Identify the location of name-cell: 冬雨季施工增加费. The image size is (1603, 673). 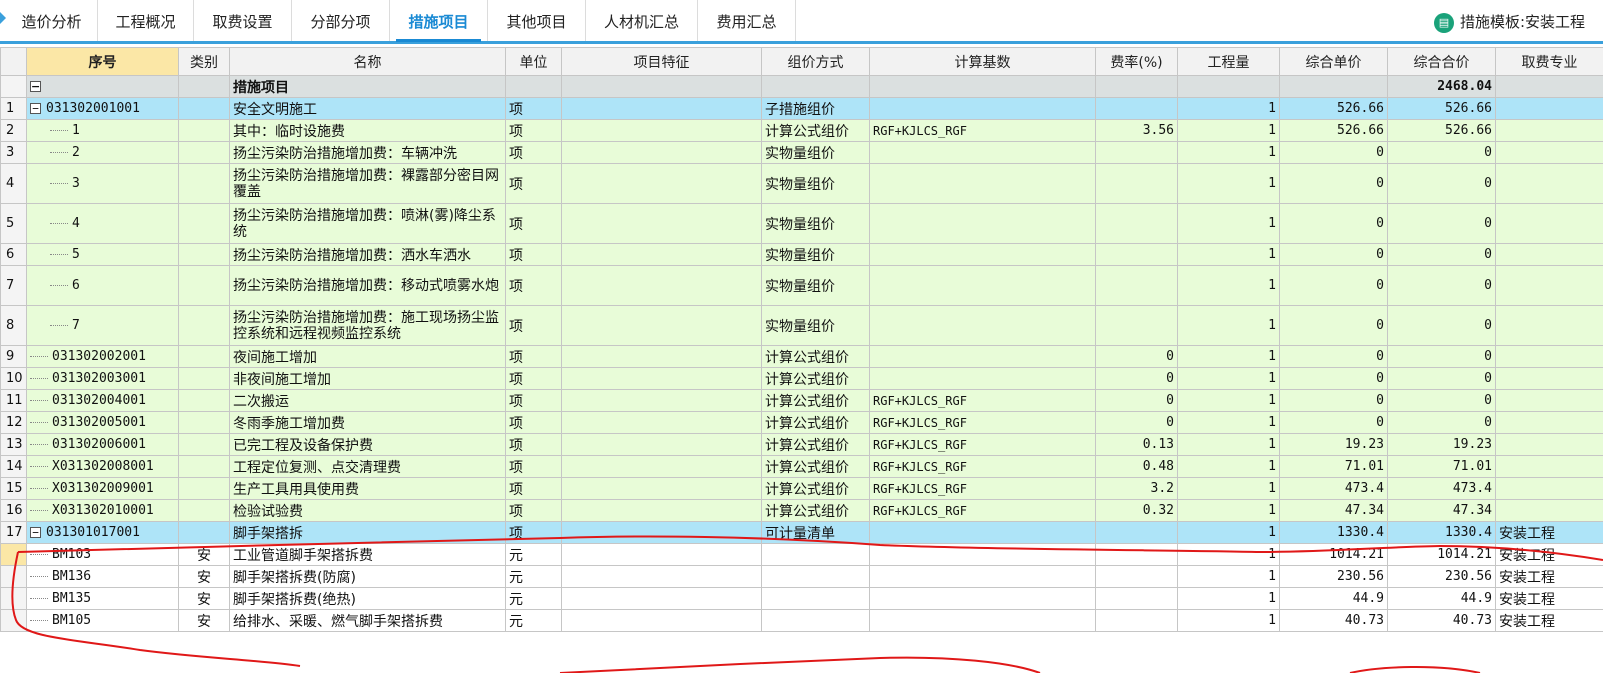
(367, 422).